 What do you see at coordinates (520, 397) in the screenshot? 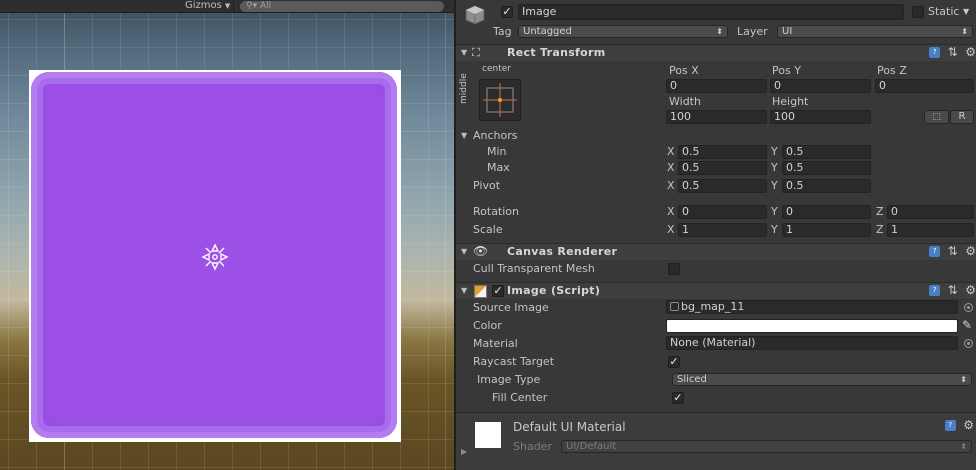
I see `fill-center-label: Fill Center` at bounding box center [520, 397].